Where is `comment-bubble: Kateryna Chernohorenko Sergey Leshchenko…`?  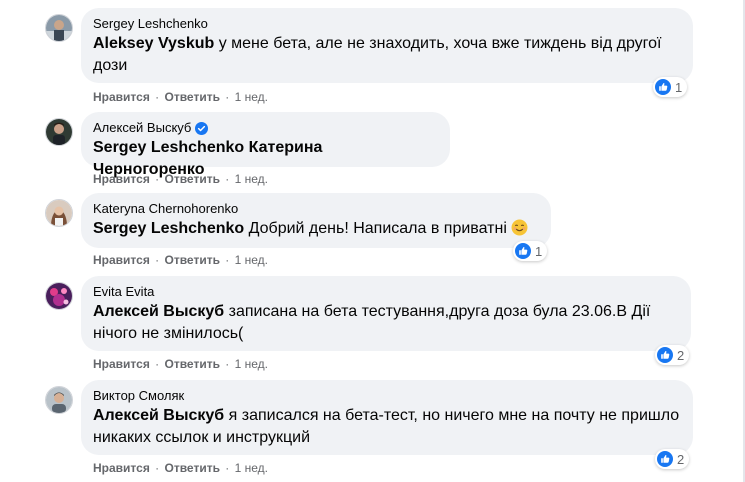 comment-bubble: Kateryna Chernohorenko Sergey Leshchenko… is located at coordinates (316, 220).